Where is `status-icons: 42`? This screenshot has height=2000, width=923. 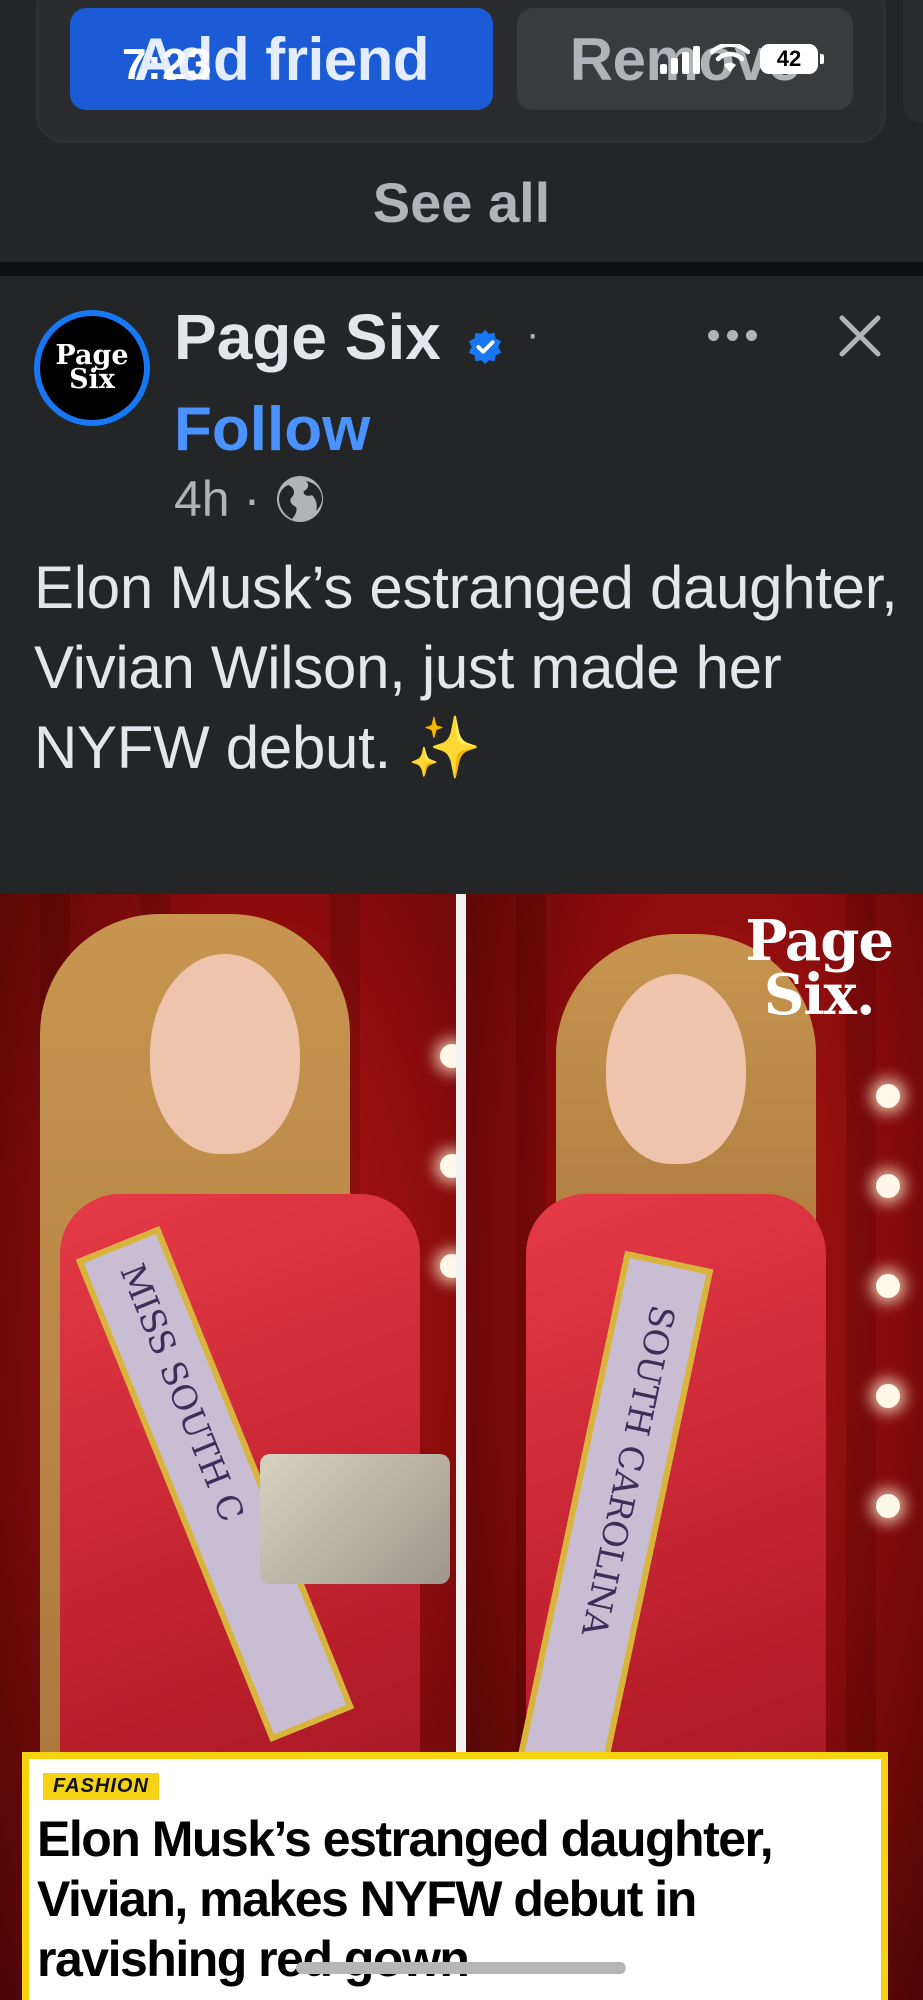
status-icons: 42 is located at coordinates (742, 59).